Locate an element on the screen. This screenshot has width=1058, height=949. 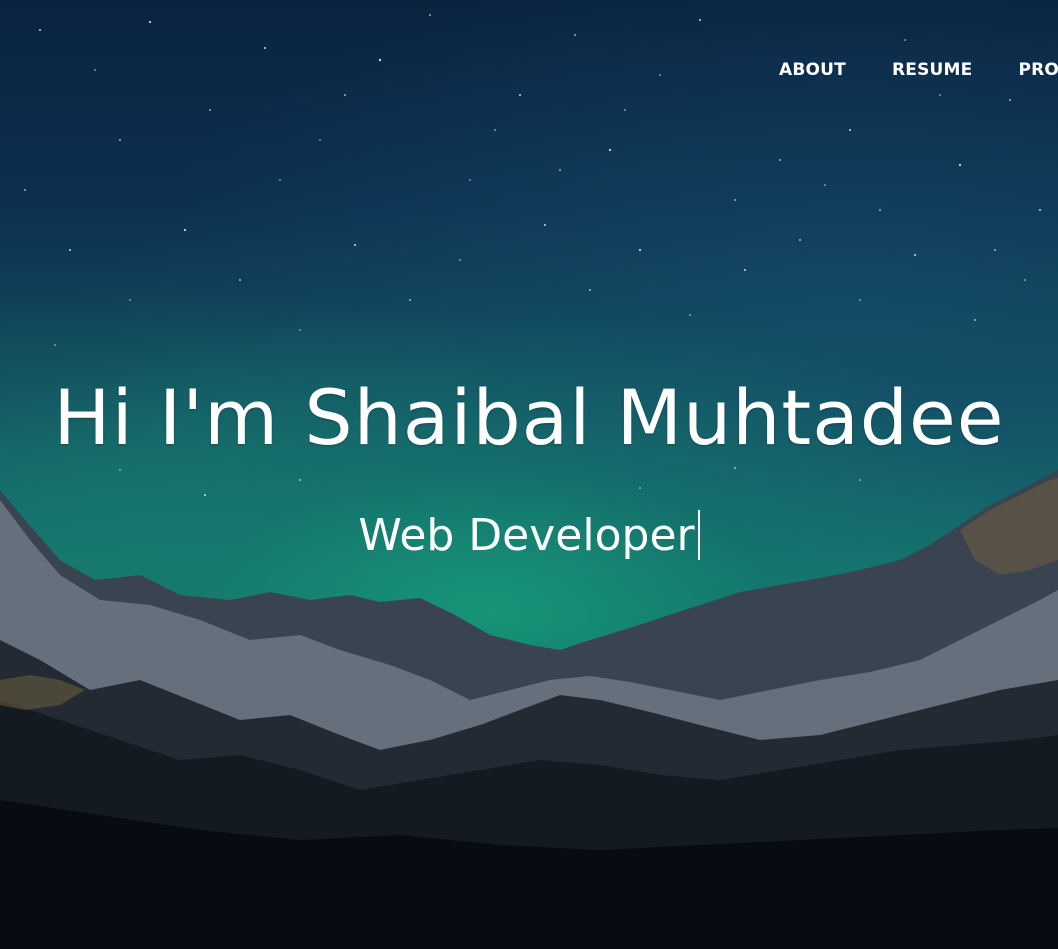
top-navigation: ABOUT RESUME PROJ is located at coordinates (918, 70).